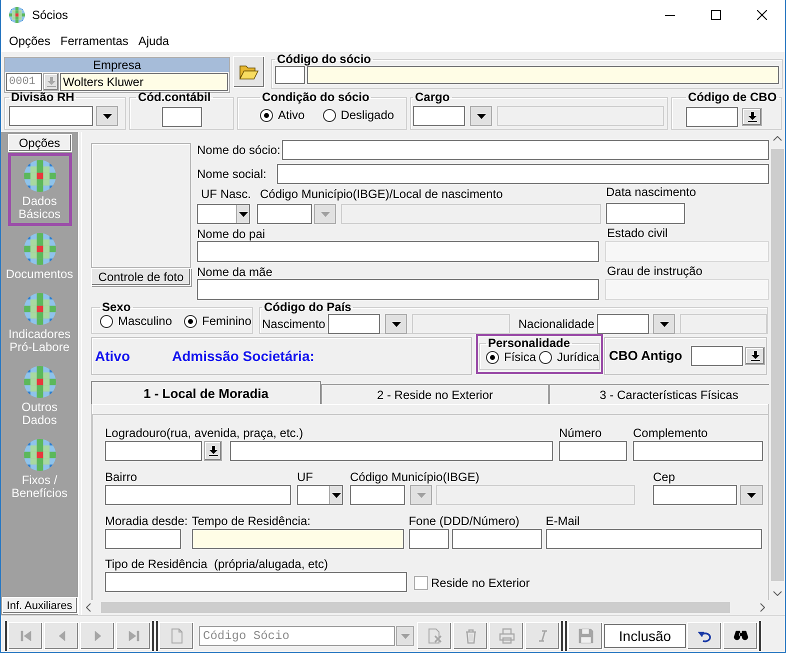 This screenshot has width=786, height=653. What do you see at coordinates (112, 356) in the screenshot?
I see `status-text: Ativo` at bounding box center [112, 356].